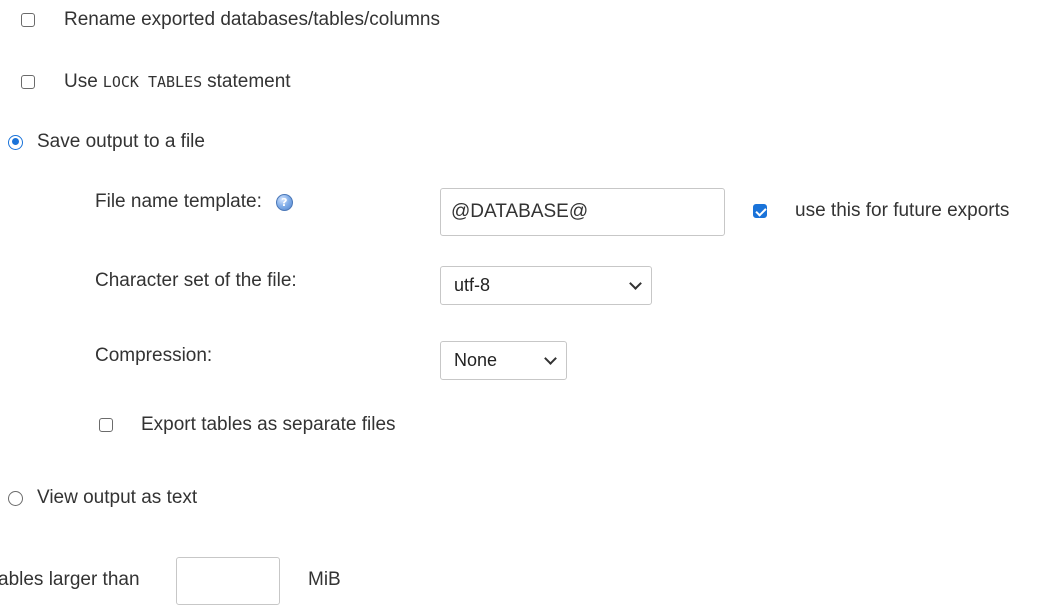 This screenshot has width=1051, height=605. I want to click on use-for-future-option: use this for future exports, so click(881, 211).